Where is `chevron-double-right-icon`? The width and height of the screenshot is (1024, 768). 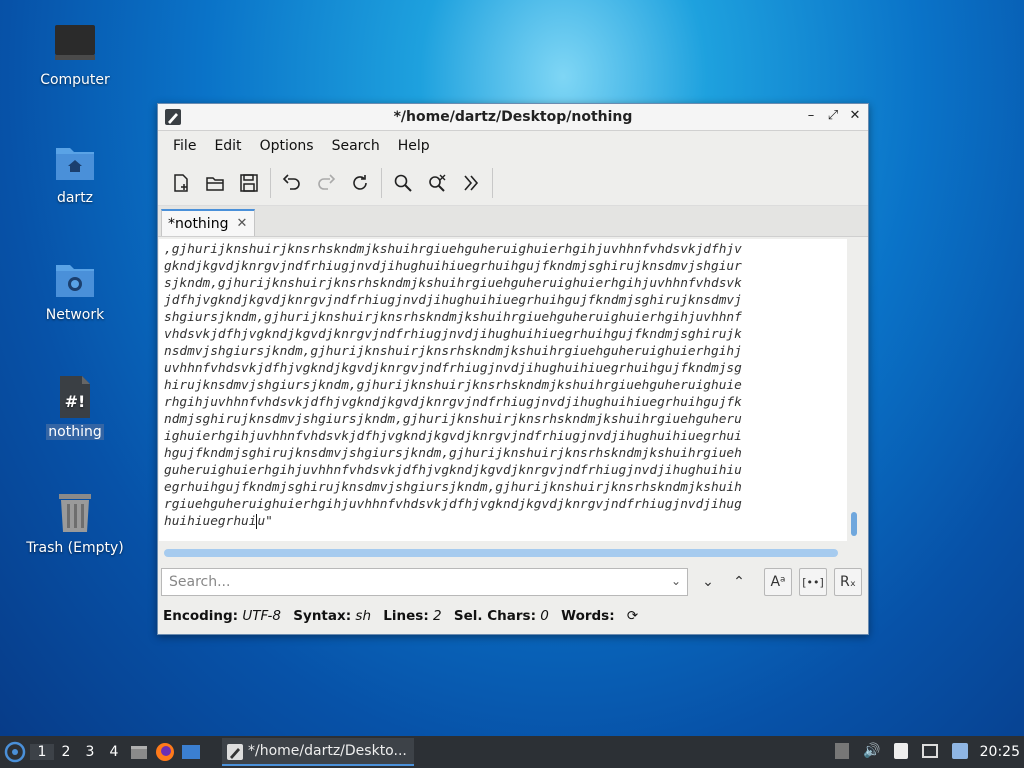
chevron-double-right-icon is located at coordinates (471, 183).